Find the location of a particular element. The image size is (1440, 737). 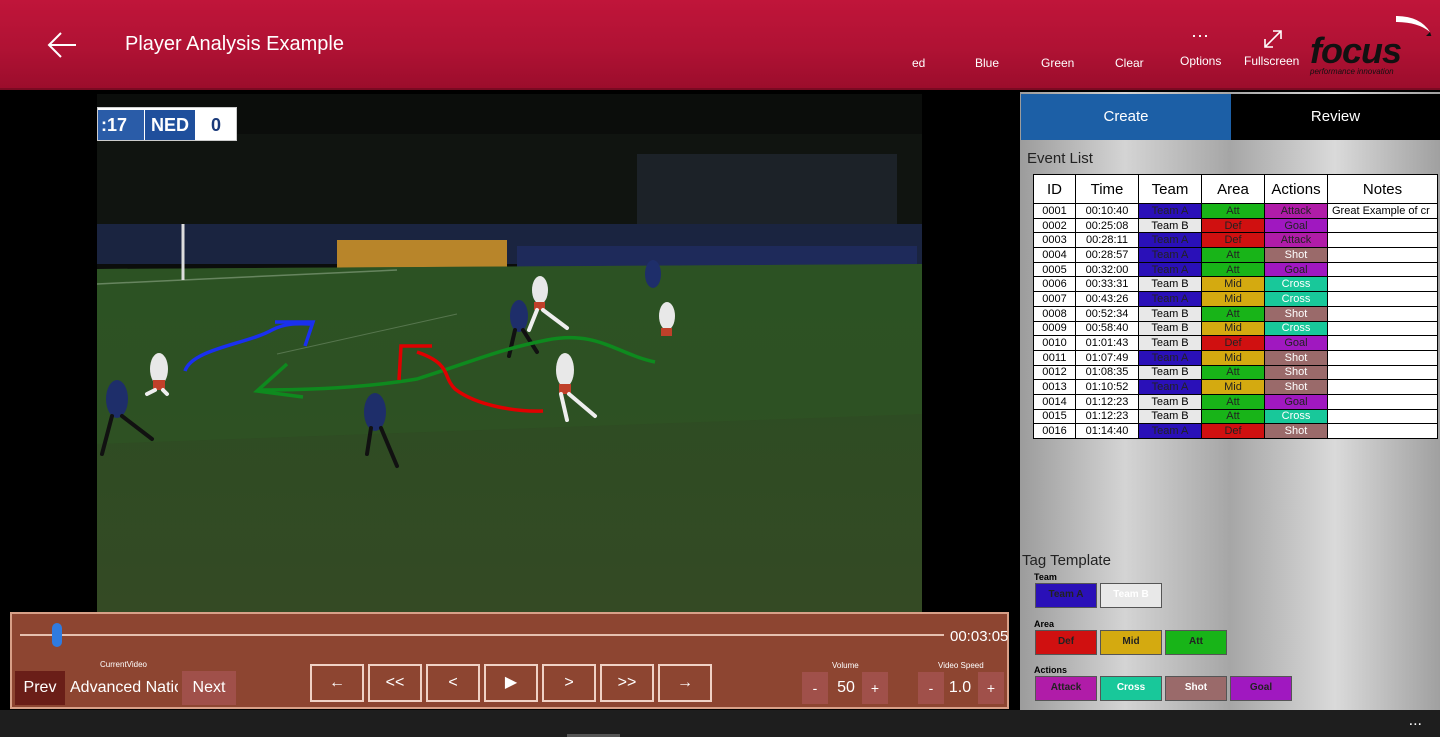

event-id-cell: 0014 is located at coordinates (1054, 401).